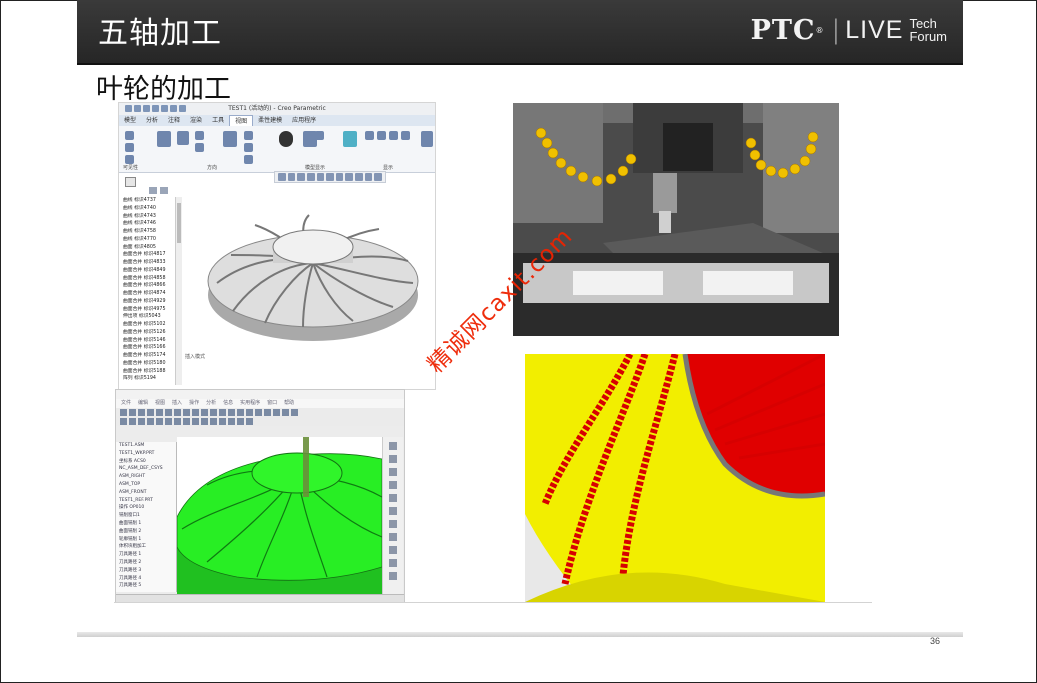 The width and height of the screenshot is (1037, 683). Describe the element at coordinates (151, 263) in the screenshot. I see `tree-item: 曲面合并 标识4833` at that location.